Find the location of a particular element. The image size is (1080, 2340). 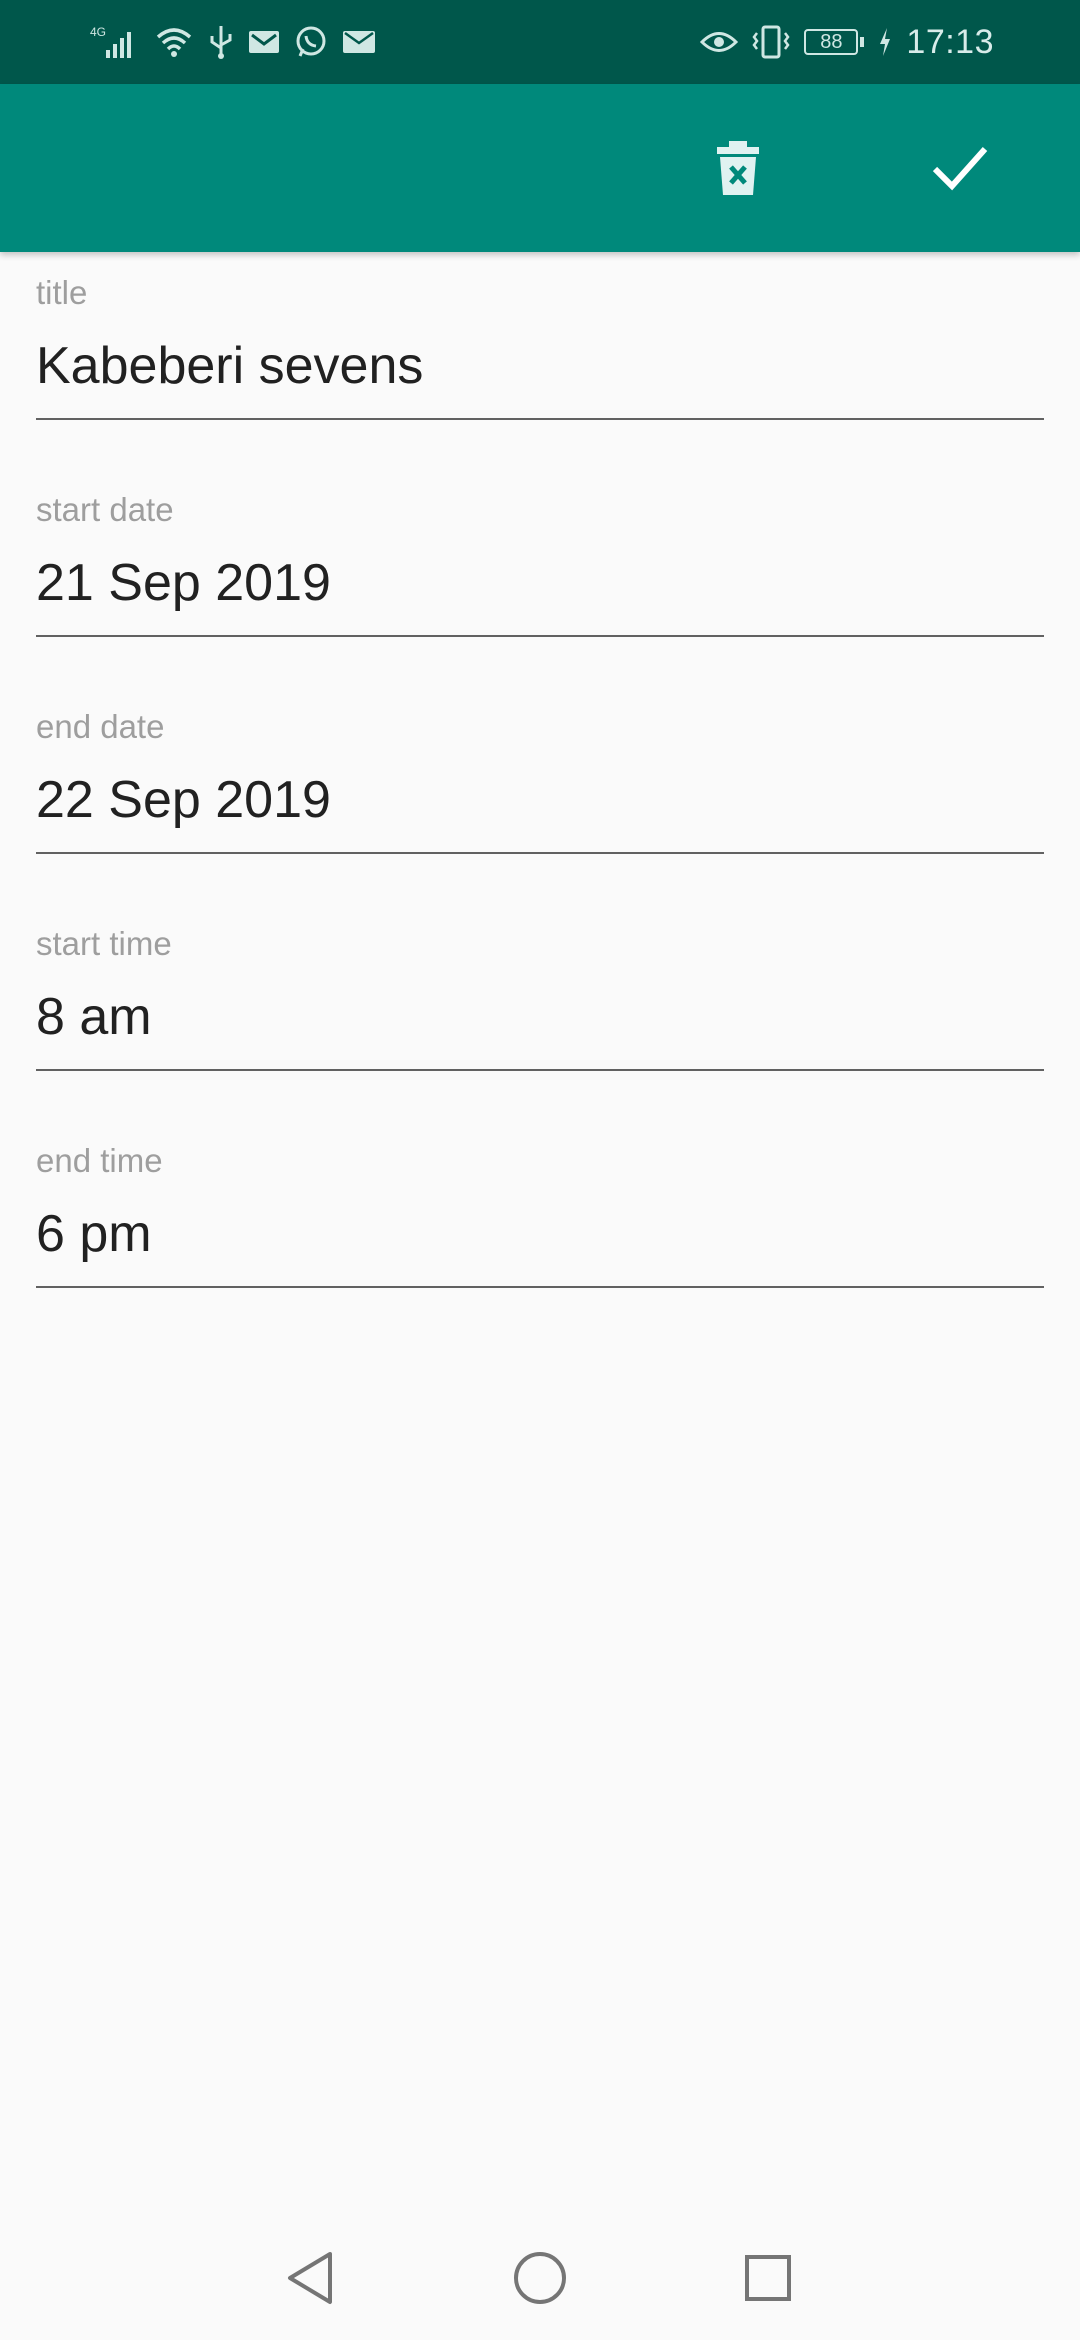

home-icon is located at coordinates (540, 2280).